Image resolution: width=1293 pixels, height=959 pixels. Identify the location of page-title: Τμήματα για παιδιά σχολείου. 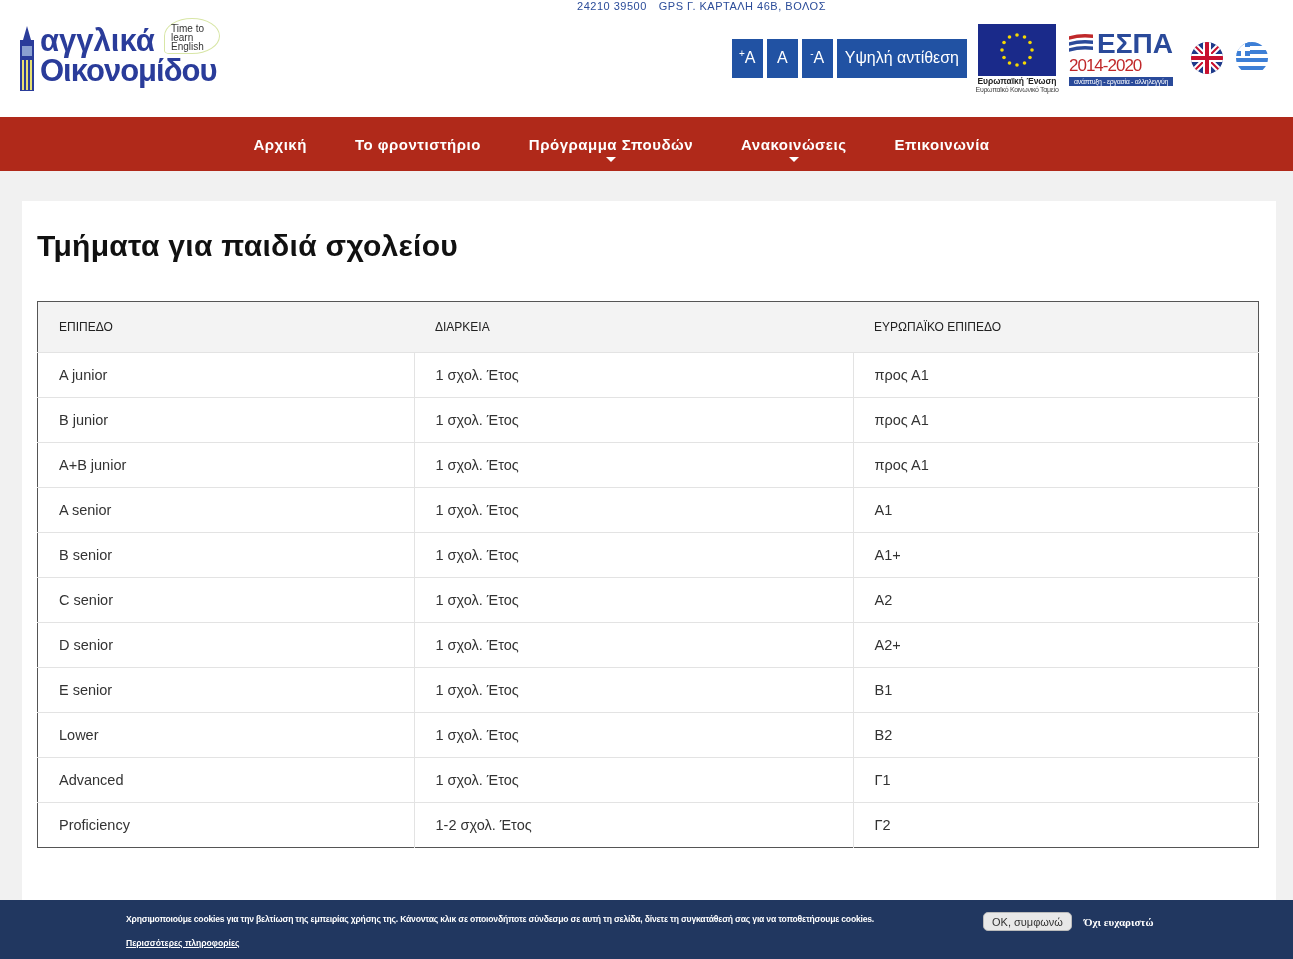
(248, 246).